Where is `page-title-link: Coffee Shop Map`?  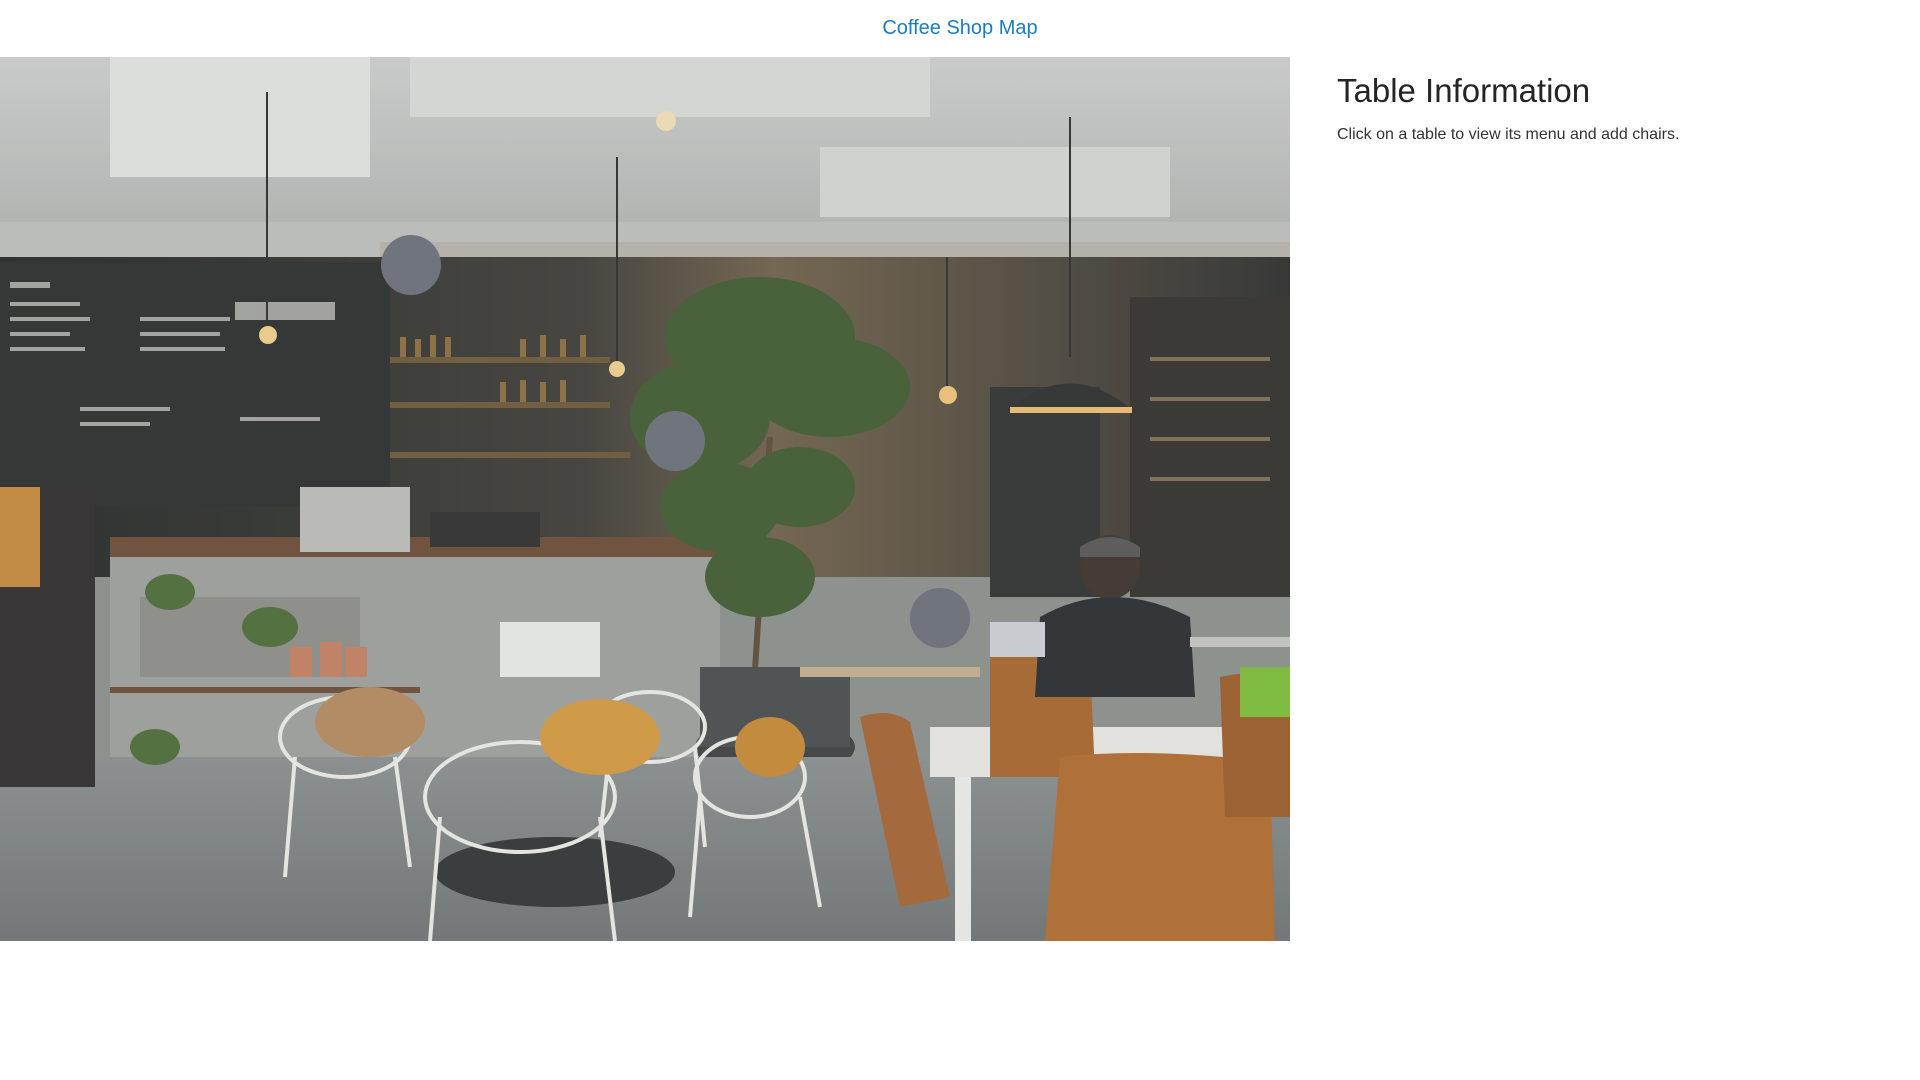 page-title-link: Coffee Shop Map is located at coordinates (959, 28).